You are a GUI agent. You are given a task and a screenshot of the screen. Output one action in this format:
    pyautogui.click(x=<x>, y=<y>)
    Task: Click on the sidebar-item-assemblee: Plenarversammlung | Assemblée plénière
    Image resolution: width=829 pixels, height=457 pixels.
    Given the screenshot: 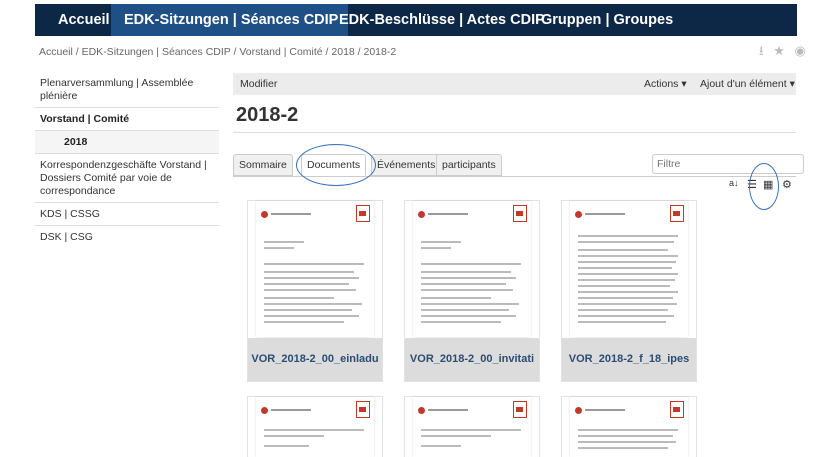 What is the action you would take?
    pyautogui.click(x=127, y=90)
    